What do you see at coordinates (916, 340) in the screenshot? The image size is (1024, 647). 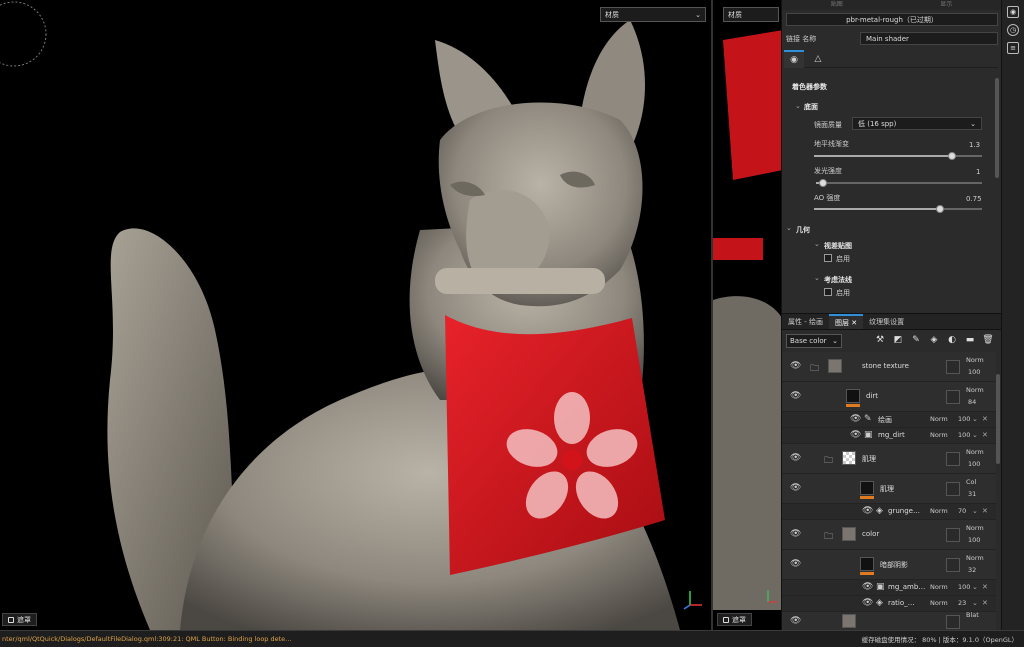 I see `add-paint-layer-icon: ✎` at bounding box center [916, 340].